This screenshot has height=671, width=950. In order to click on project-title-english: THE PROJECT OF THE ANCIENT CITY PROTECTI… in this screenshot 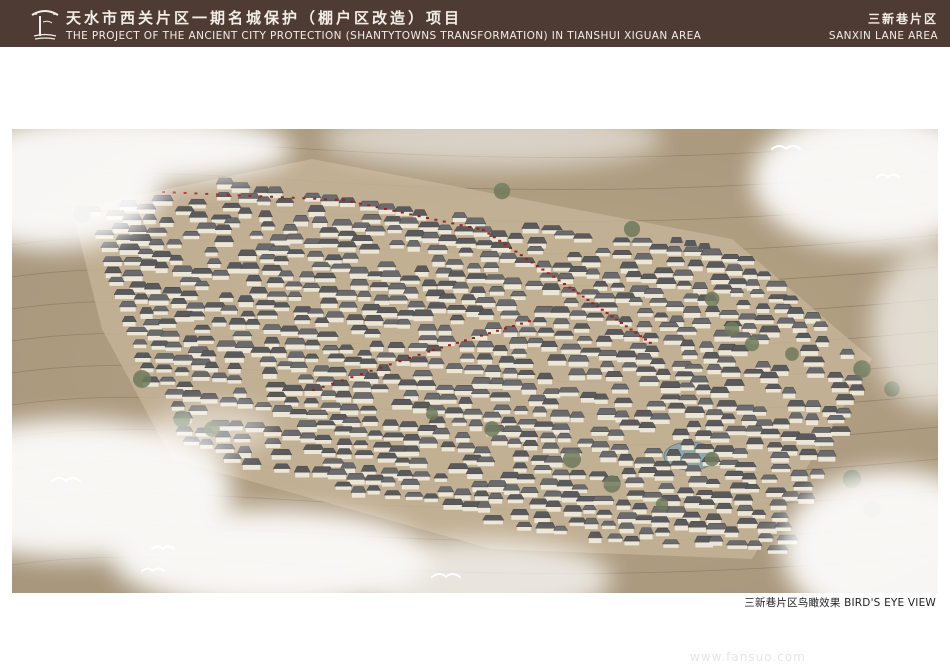, I will do `click(384, 36)`.